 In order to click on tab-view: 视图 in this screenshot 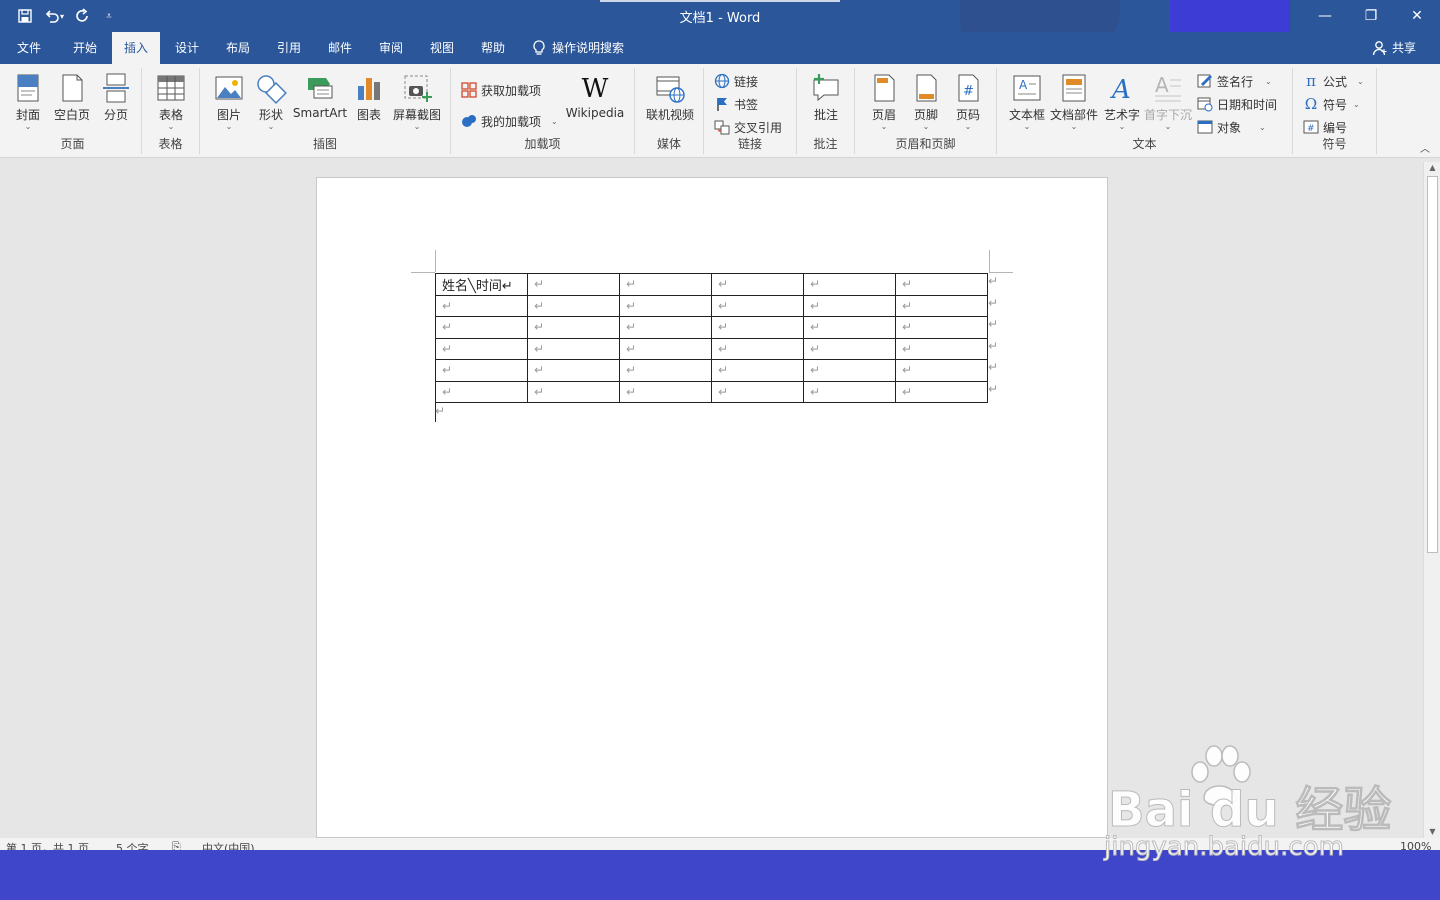, I will do `click(442, 48)`.